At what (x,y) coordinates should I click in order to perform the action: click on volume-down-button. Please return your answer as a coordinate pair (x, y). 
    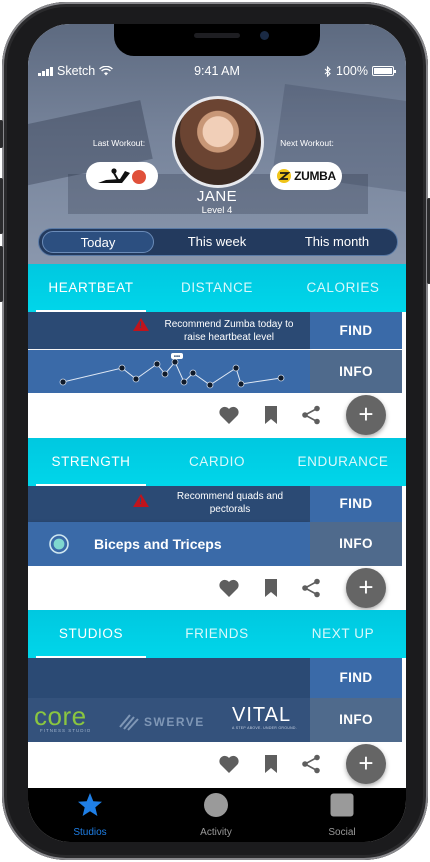
    Looking at the image, I should click on (1, 274).